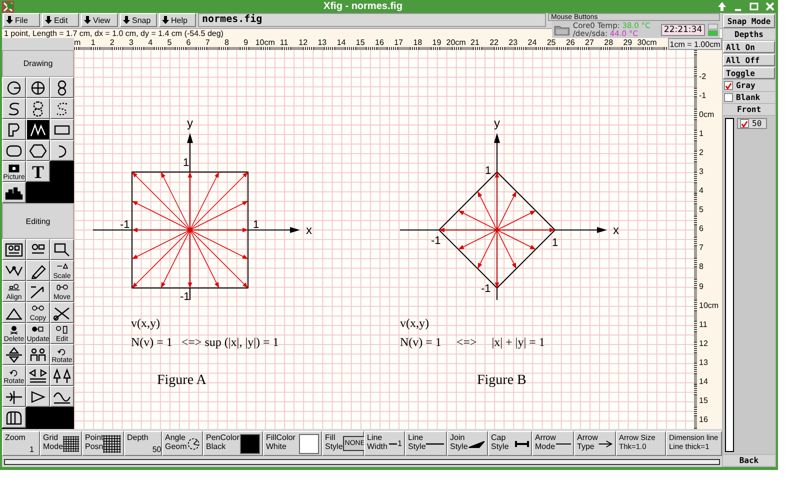  Describe the element at coordinates (362, 462) in the screenshot. I see `horizontal-scrollbar` at that location.